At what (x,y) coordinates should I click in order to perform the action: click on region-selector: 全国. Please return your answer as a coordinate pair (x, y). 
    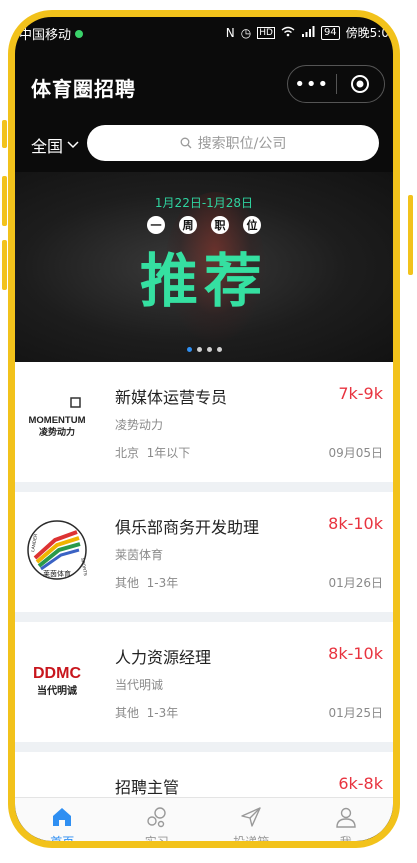
    Looking at the image, I should click on (55, 145).